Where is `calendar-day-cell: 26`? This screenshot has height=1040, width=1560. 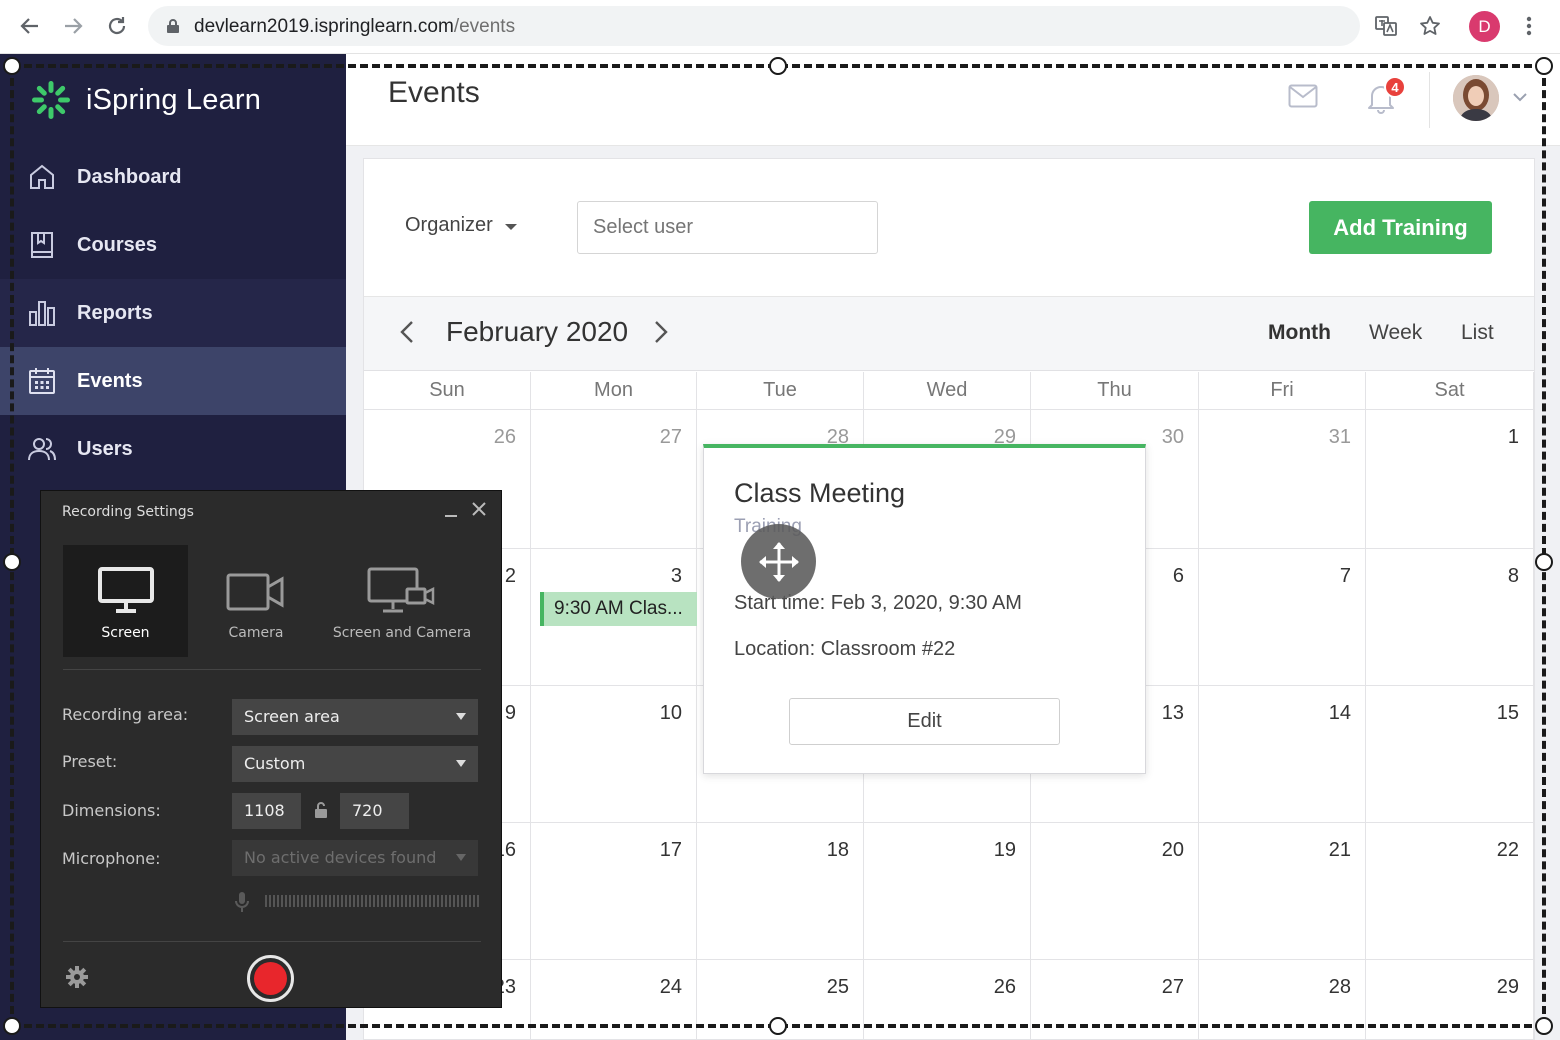
calendar-day-cell: 26 is located at coordinates (947, 1000).